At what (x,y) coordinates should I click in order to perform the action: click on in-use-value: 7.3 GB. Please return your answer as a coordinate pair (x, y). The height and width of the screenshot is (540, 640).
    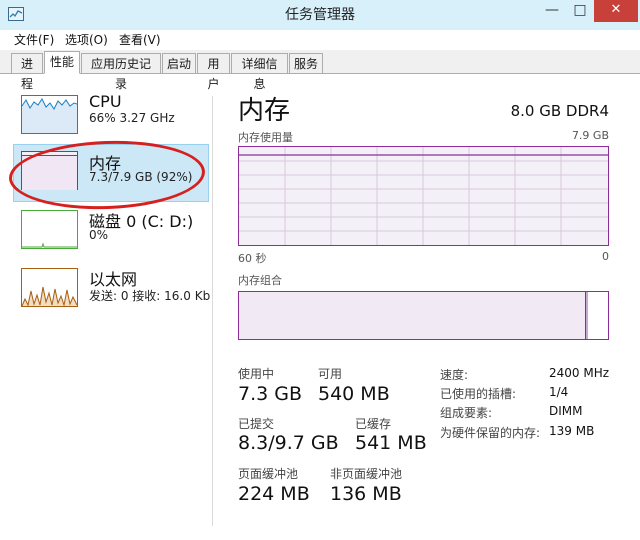
    Looking at the image, I should click on (270, 394).